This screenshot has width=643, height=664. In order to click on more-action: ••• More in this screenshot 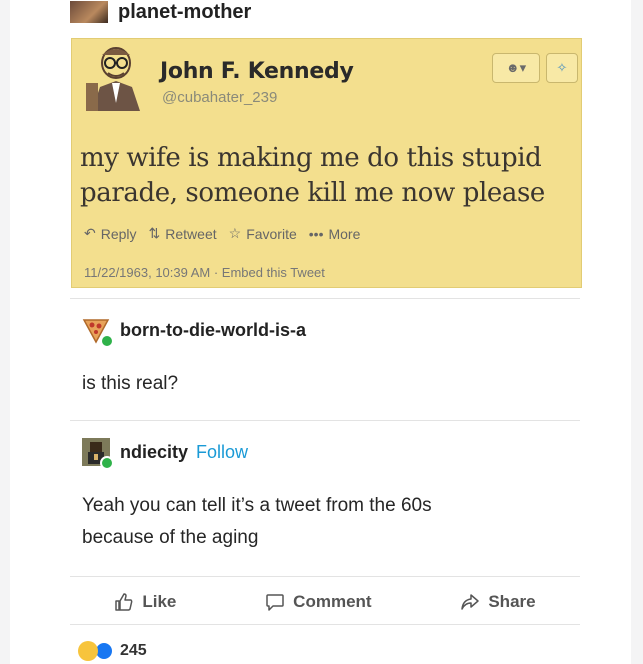, I will do `click(335, 233)`.